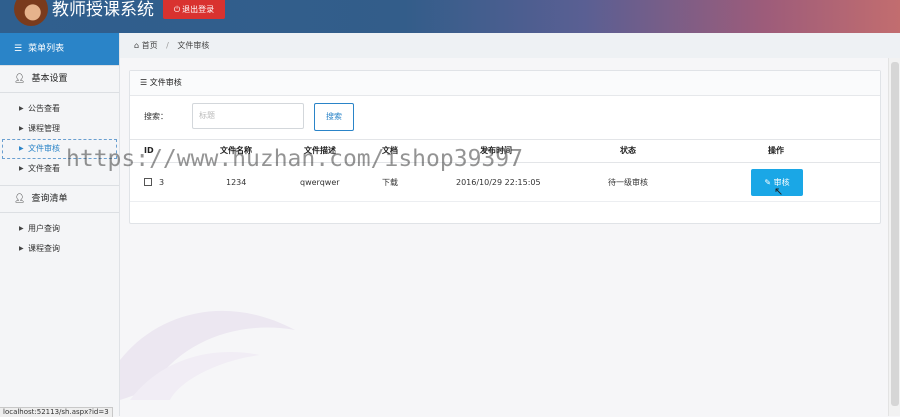 The width and height of the screenshot is (900, 417). What do you see at coordinates (44, 128) in the screenshot?
I see `sidebar-item-label: 课程管理` at bounding box center [44, 128].